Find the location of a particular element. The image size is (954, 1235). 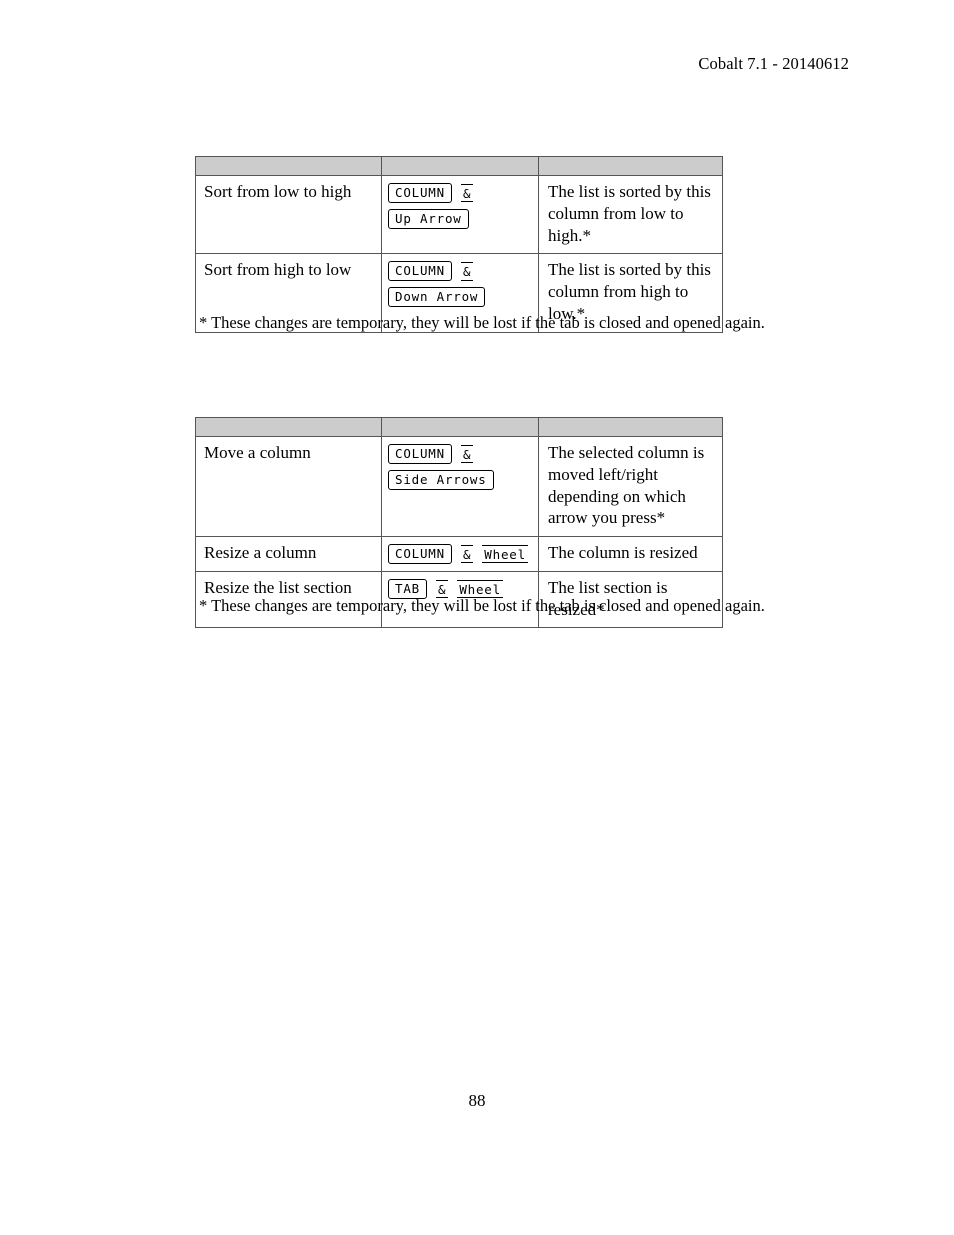

running-header: Cobalt 7.1 - 20140612 is located at coordinates (773, 63).